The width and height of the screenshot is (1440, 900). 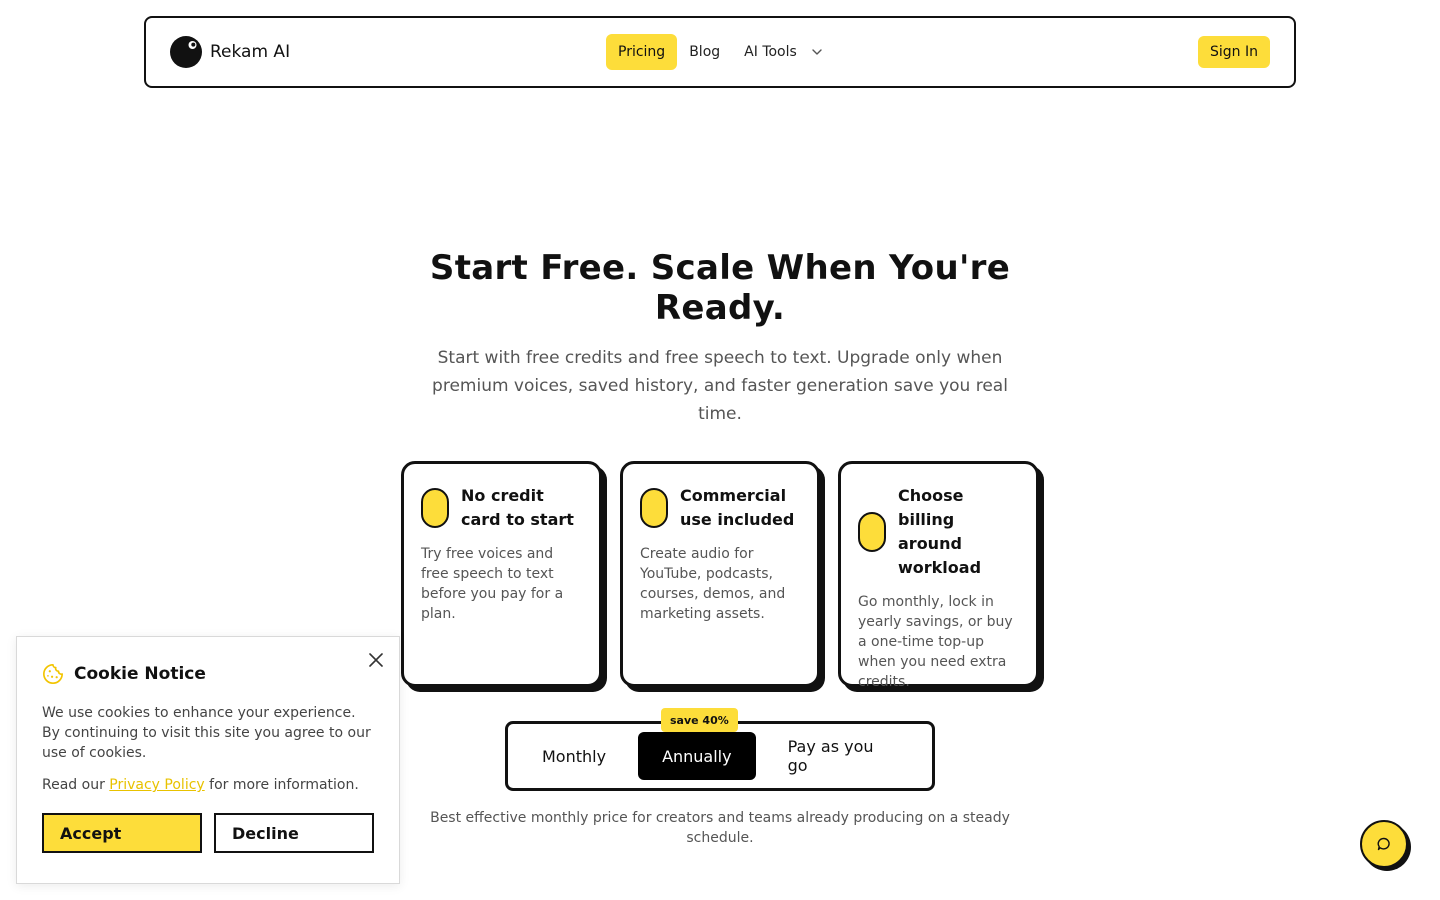 What do you see at coordinates (843, 756) in the screenshot?
I see `billing-option-pay-as-you-go: Pay as you go` at bounding box center [843, 756].